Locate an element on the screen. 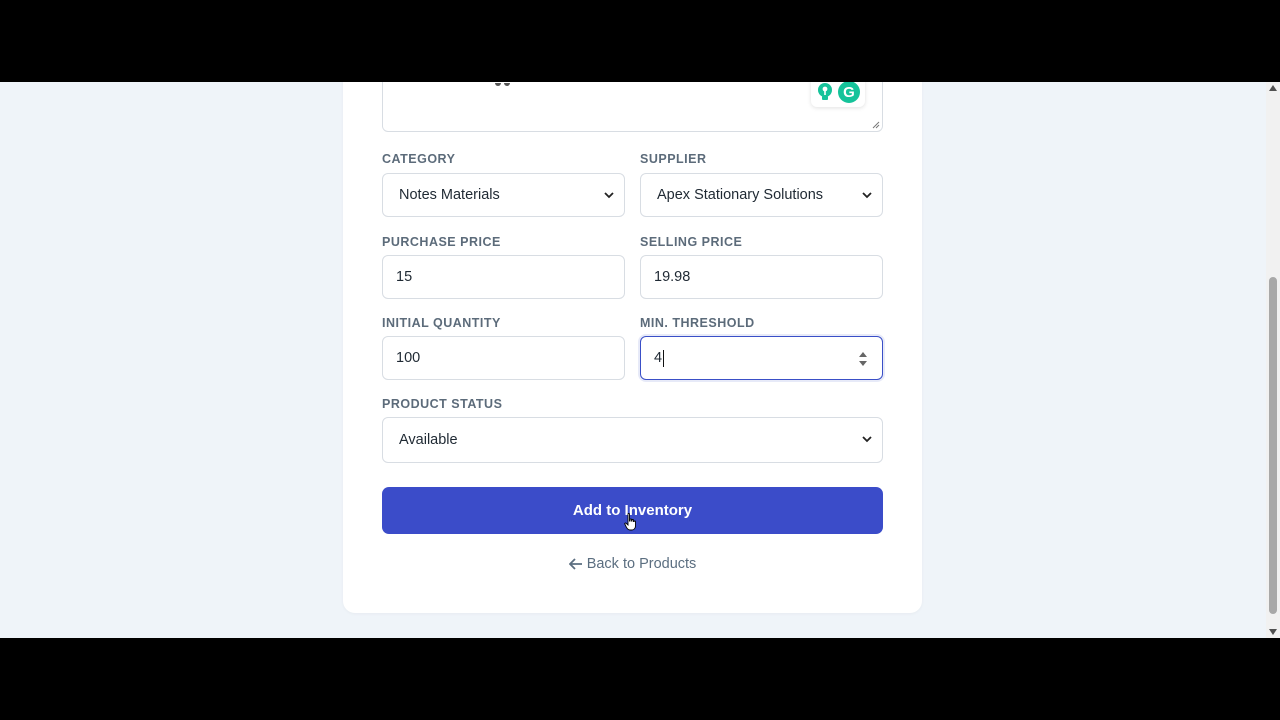 The image size is (1280, 720). description-textarea: G is located at coordinates (632, 107).